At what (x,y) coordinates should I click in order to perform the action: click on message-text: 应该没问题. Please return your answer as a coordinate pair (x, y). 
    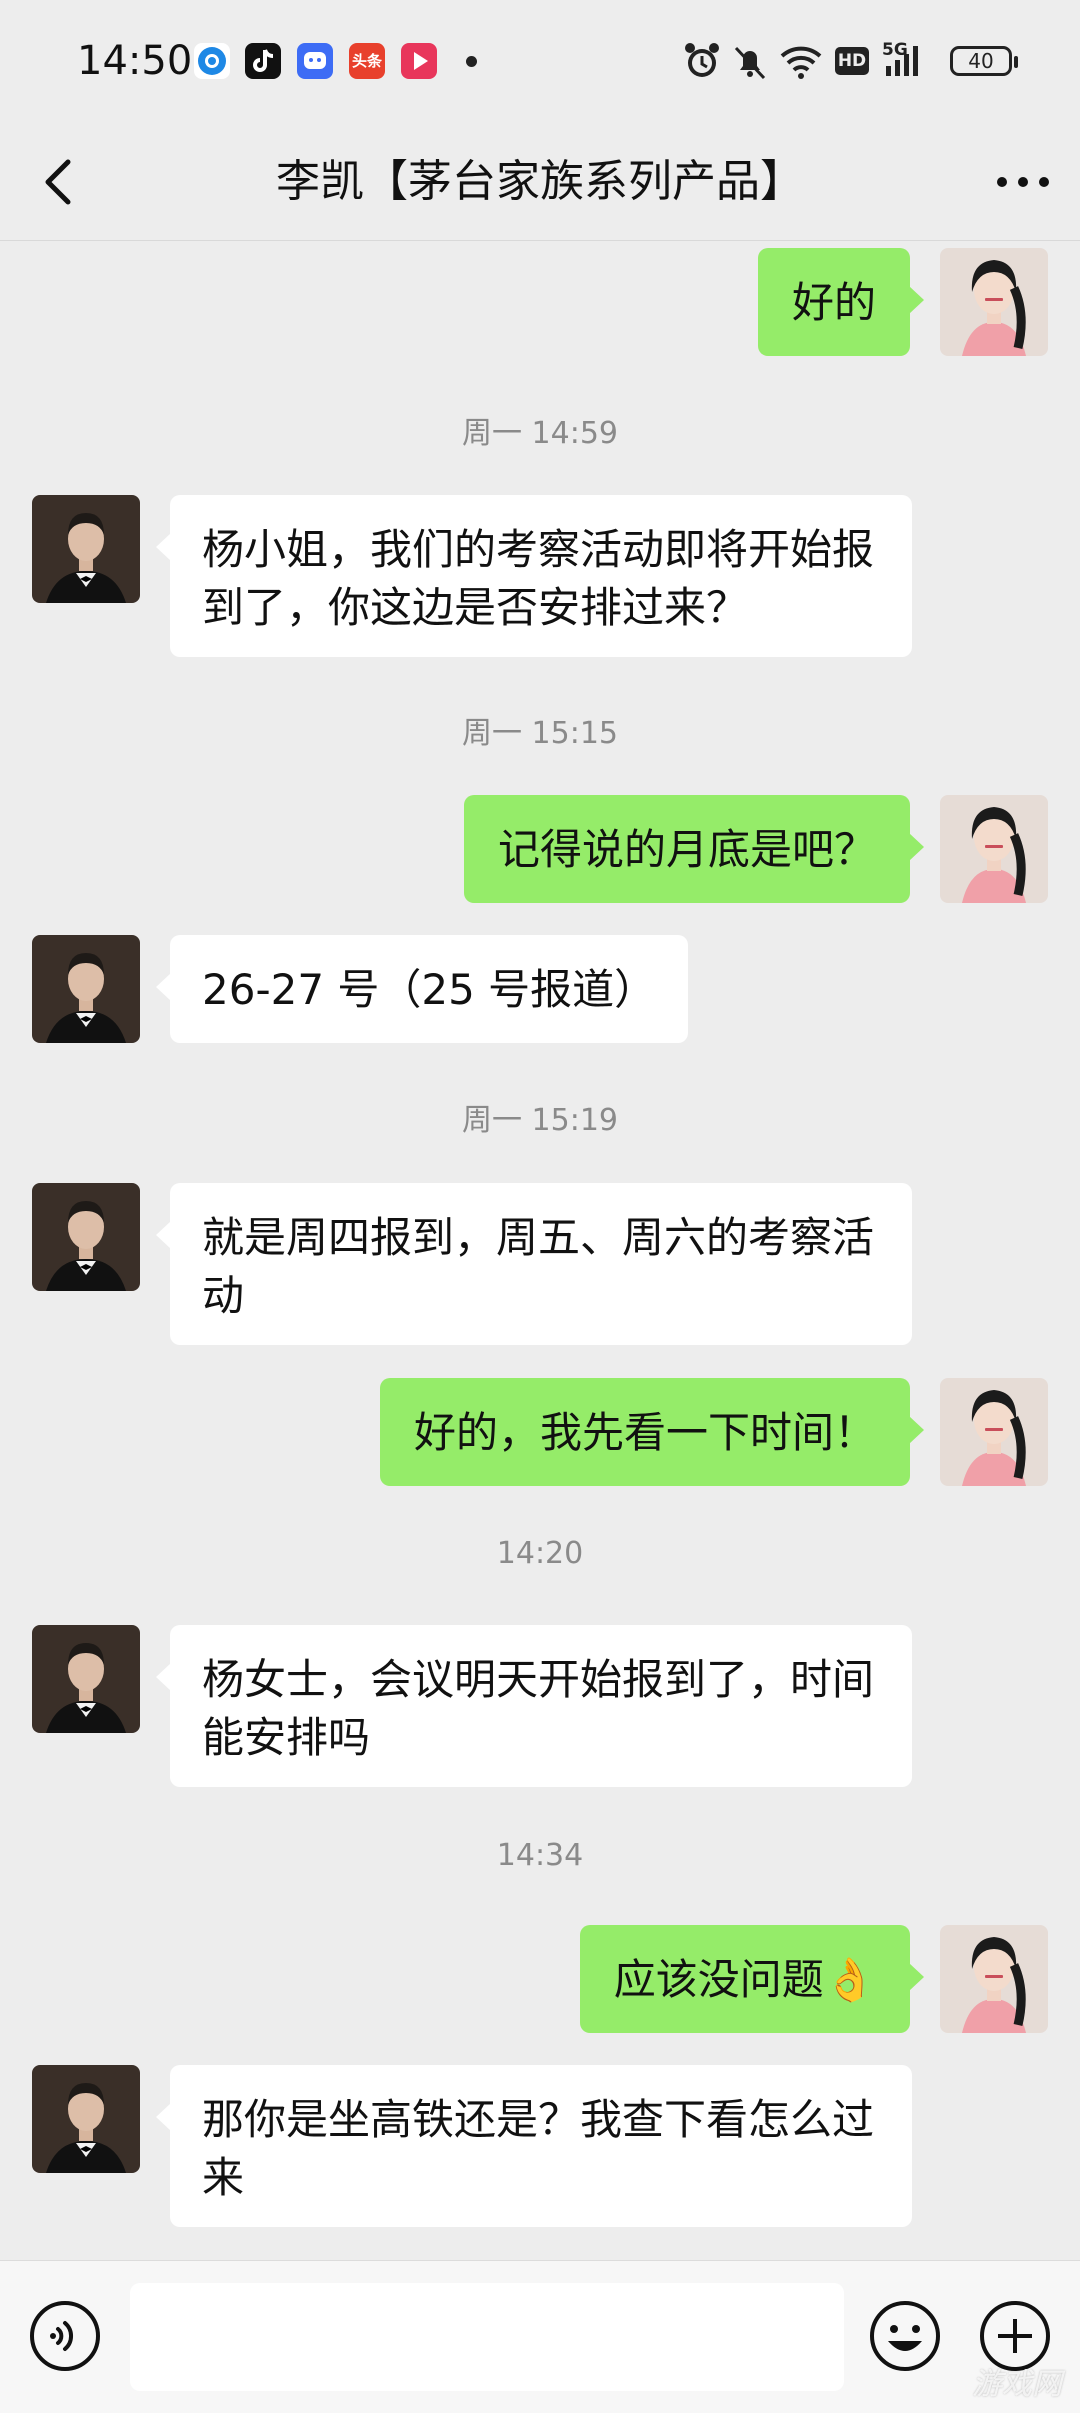
    Looking at the image, I should click on (718, 1979).